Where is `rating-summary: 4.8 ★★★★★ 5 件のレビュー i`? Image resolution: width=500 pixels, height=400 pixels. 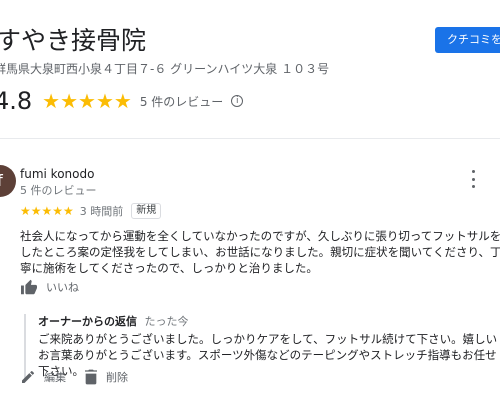
rating-summary: 4.8 ★★★★★ 5 件のレビュー i is located at coordinates (122, 101).